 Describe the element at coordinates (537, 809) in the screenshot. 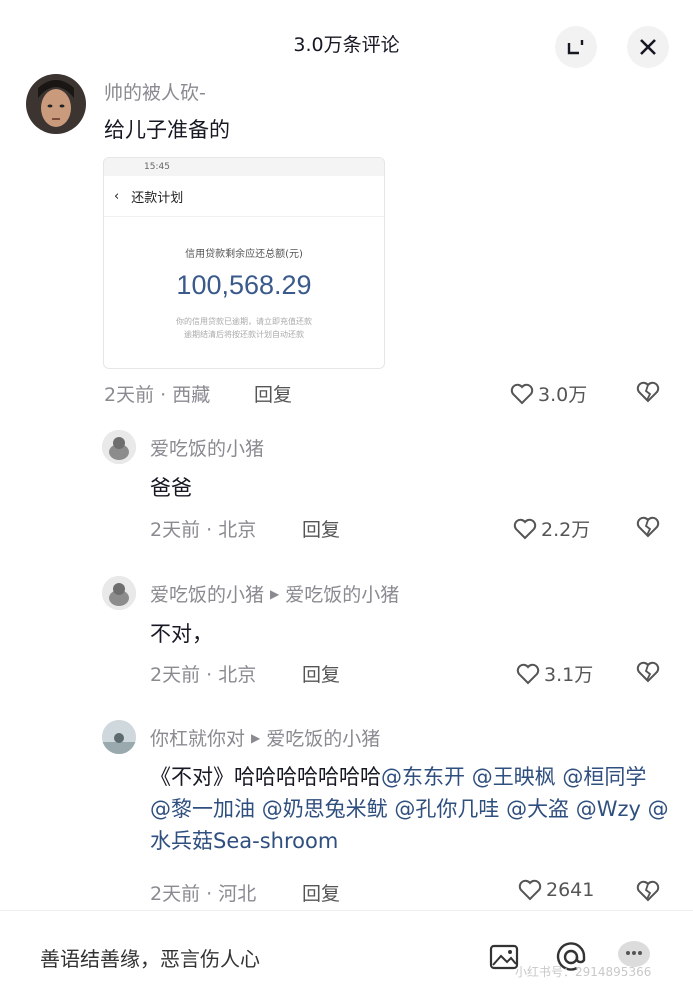

I see `mention-link: @大盗` at that location.